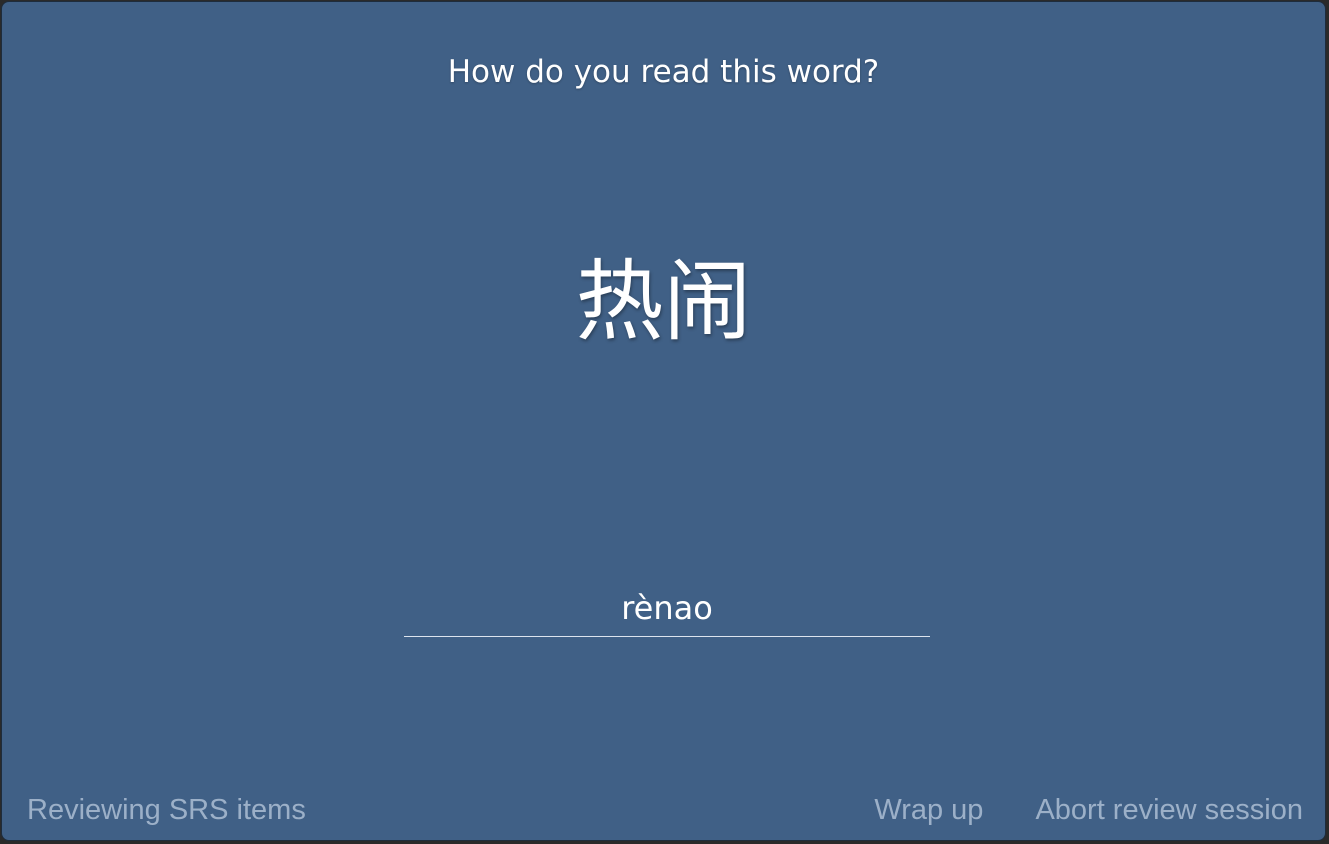  Describe the element at coordinates (663, 72) in the screenshot. I see `question-prompt: How do you read this word?` at that location.